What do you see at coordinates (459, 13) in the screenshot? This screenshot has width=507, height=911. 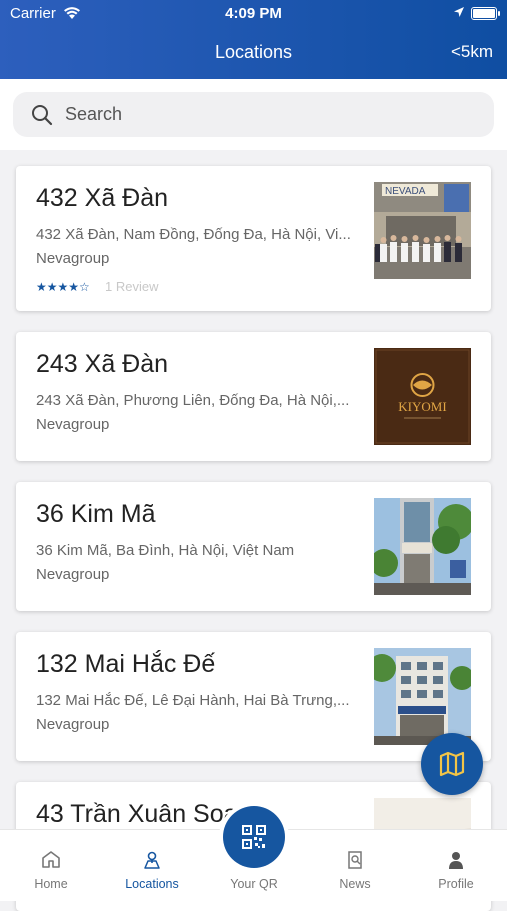 I see `location-arrow-icon` at bounding box center [459, 13].